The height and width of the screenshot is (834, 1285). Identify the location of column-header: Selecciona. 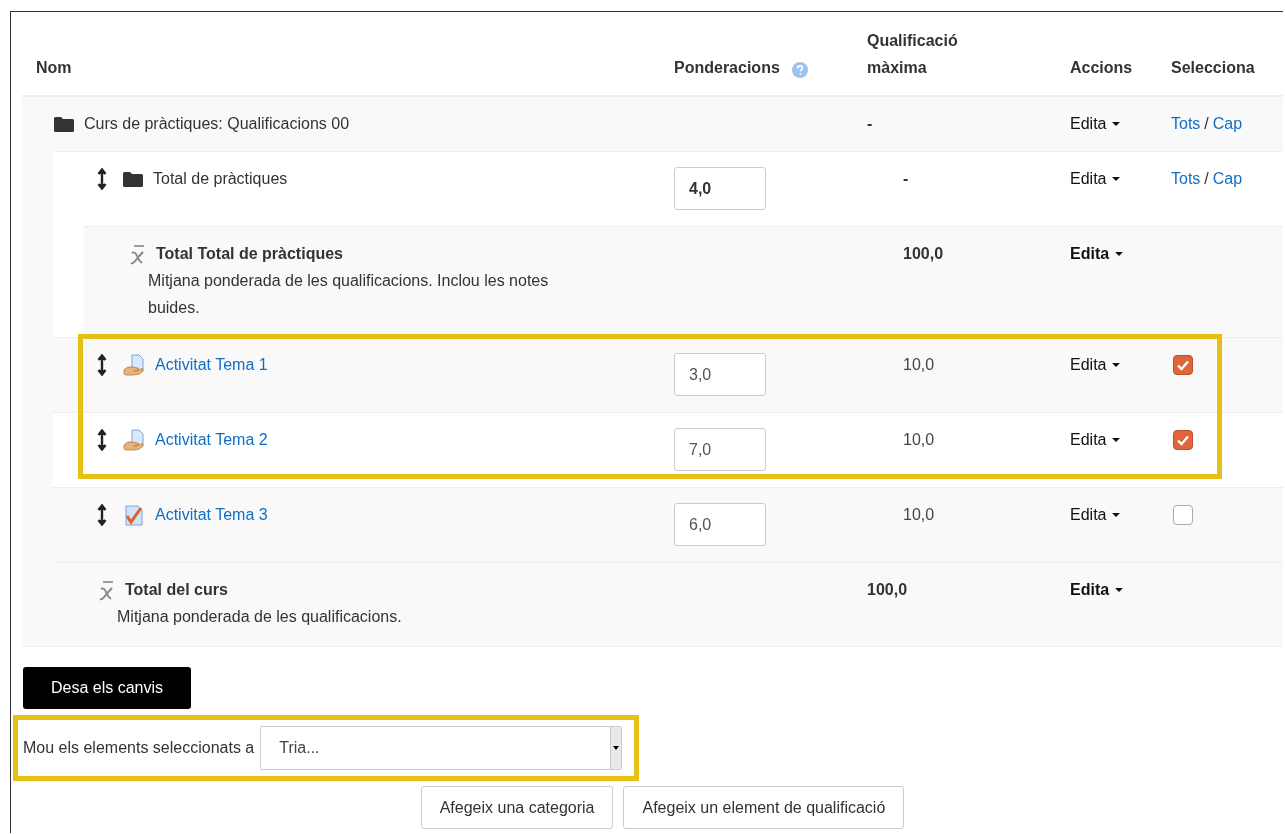
(1213, 68).